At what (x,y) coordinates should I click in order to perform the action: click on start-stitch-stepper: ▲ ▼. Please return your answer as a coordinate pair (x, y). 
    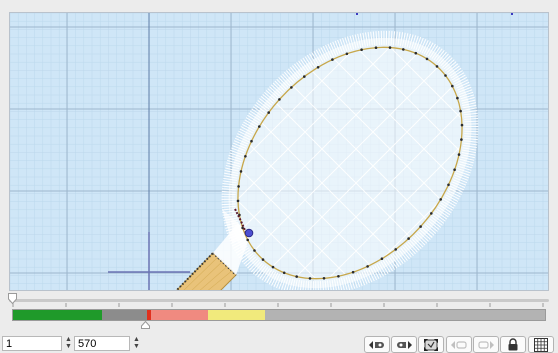
    Looking at the image, I should click on (68, 343).